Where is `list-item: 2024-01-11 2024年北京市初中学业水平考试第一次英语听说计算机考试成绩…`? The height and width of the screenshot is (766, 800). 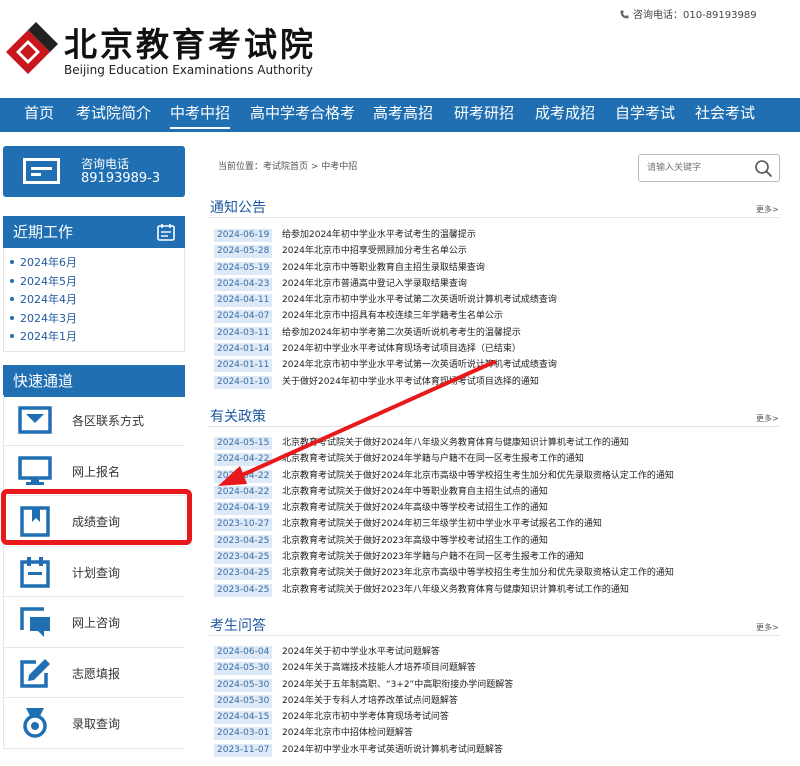
list-item: 2024-01-11 2024年北京市初中学业水平考试第一次英语听说计算机考试成绩… is located at coordinates (498, 366).